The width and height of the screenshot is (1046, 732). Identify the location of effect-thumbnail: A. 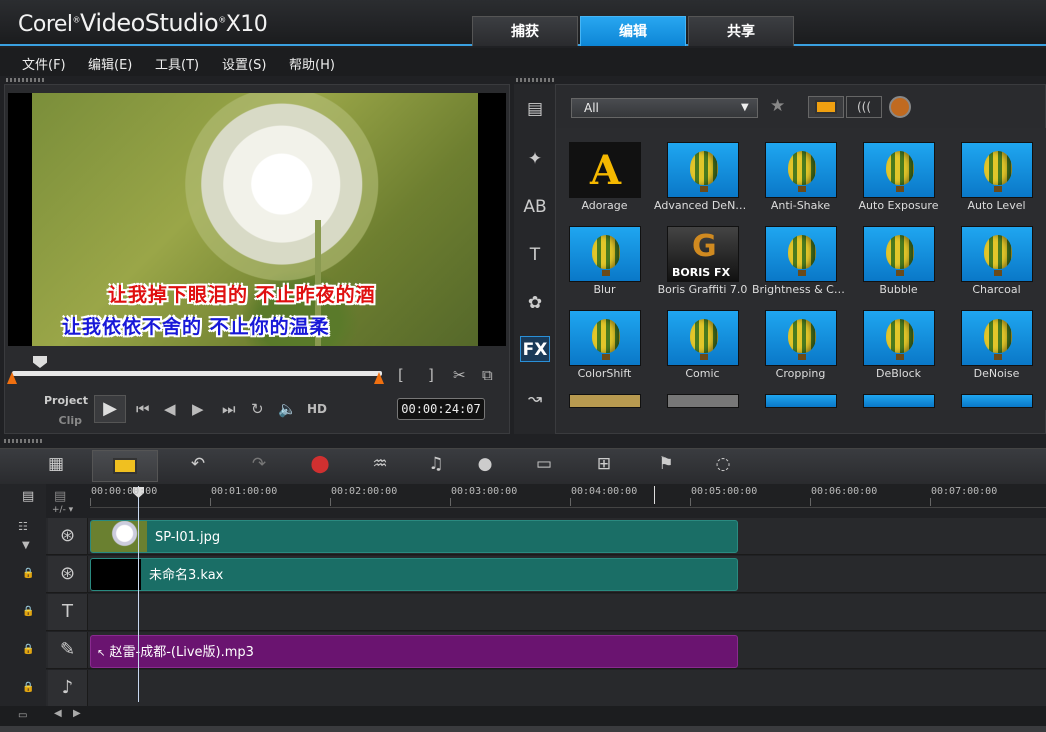
(605, 170).